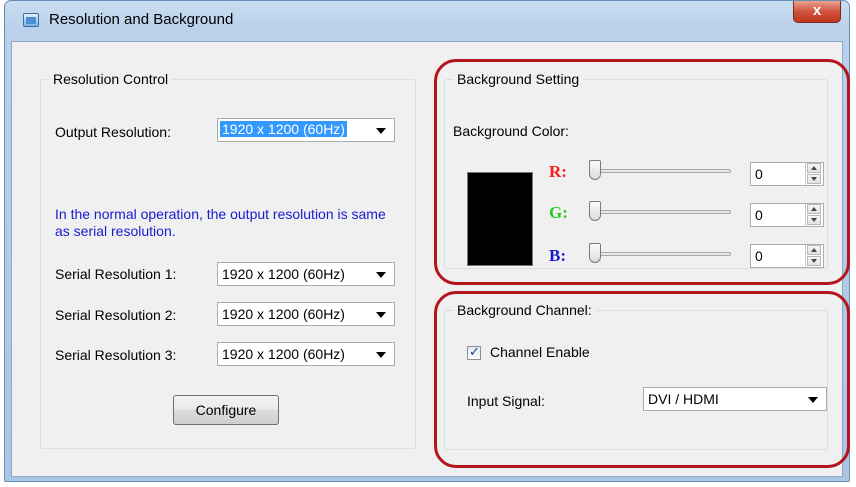  Describe the element at coordinates (116, 315) in the screenshot. I see `serial-resolution-2-label: Serial Resolution 2:` at that location.